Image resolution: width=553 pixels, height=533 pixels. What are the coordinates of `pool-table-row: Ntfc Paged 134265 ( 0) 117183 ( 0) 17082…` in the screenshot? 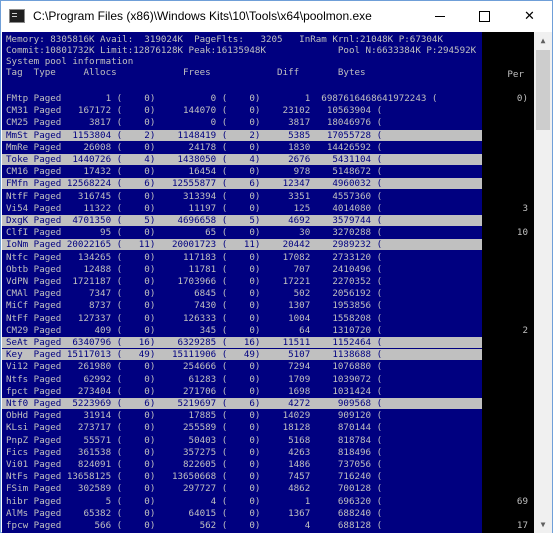 It's located at (194, 257).